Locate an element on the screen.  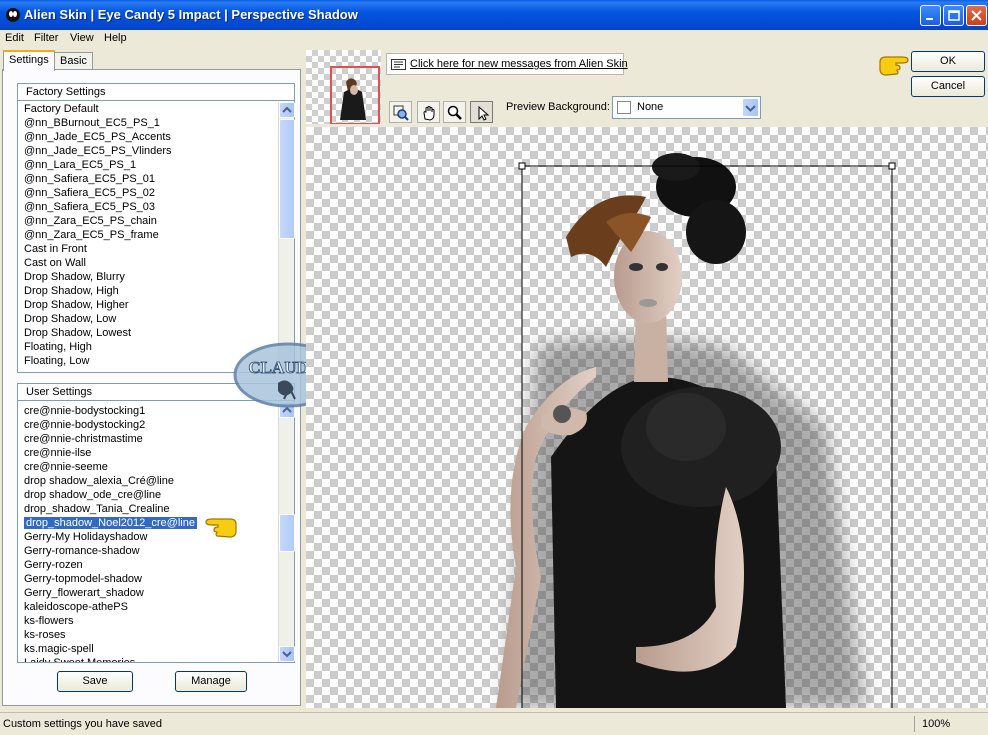
list-item-label: @nn_Jade_EC5_PS_Accents is located at coordinates (97, 137).